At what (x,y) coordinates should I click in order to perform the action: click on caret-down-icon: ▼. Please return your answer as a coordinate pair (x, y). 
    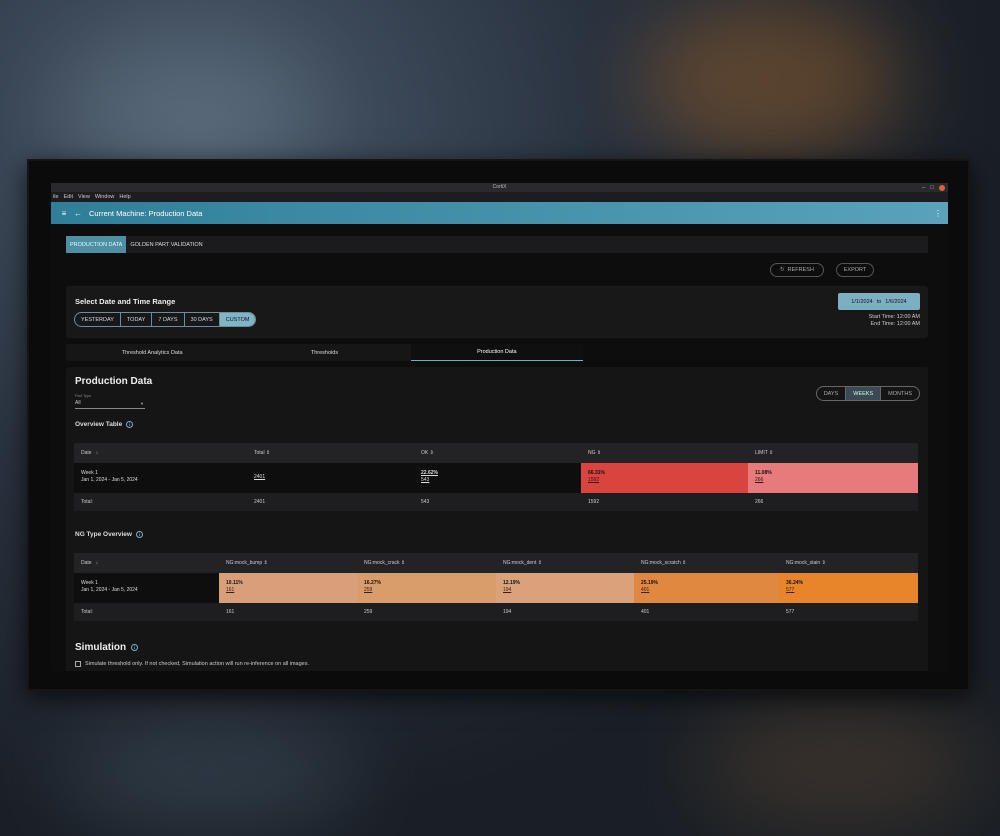
    Looking at the image, I should click on (142, 403).